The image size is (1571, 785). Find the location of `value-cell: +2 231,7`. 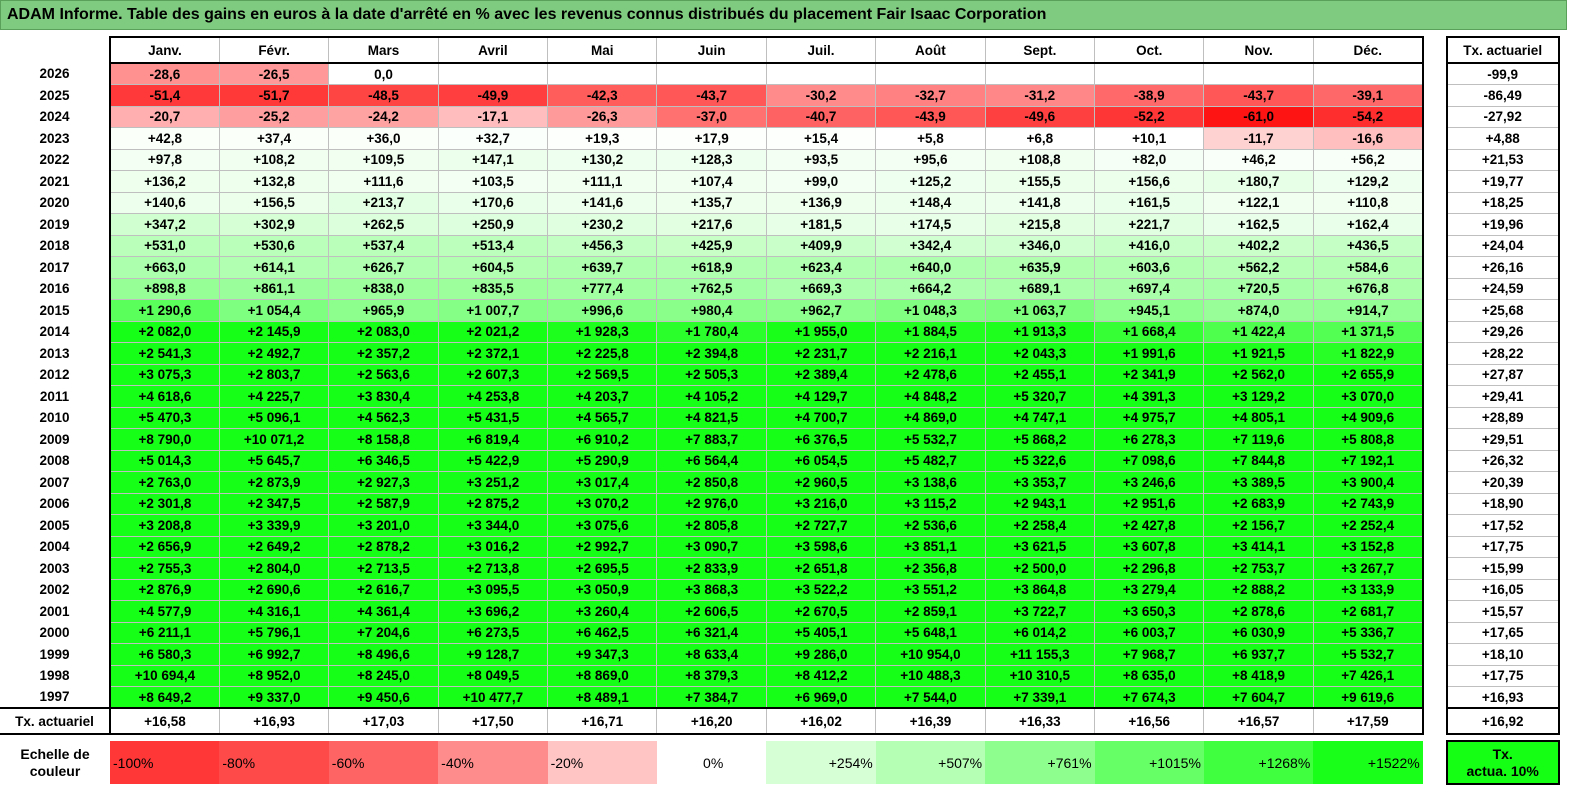

value-cell: +2 231,7 is located at coordinates (821, 353).